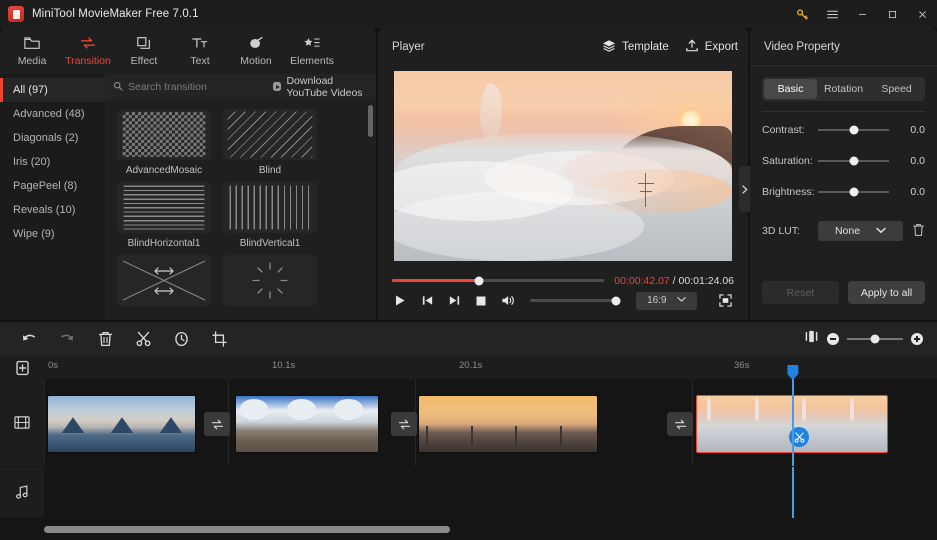  Describe the element at coordinates (427, 300) in the screenshot. I see `previous-frame-button` at that location.